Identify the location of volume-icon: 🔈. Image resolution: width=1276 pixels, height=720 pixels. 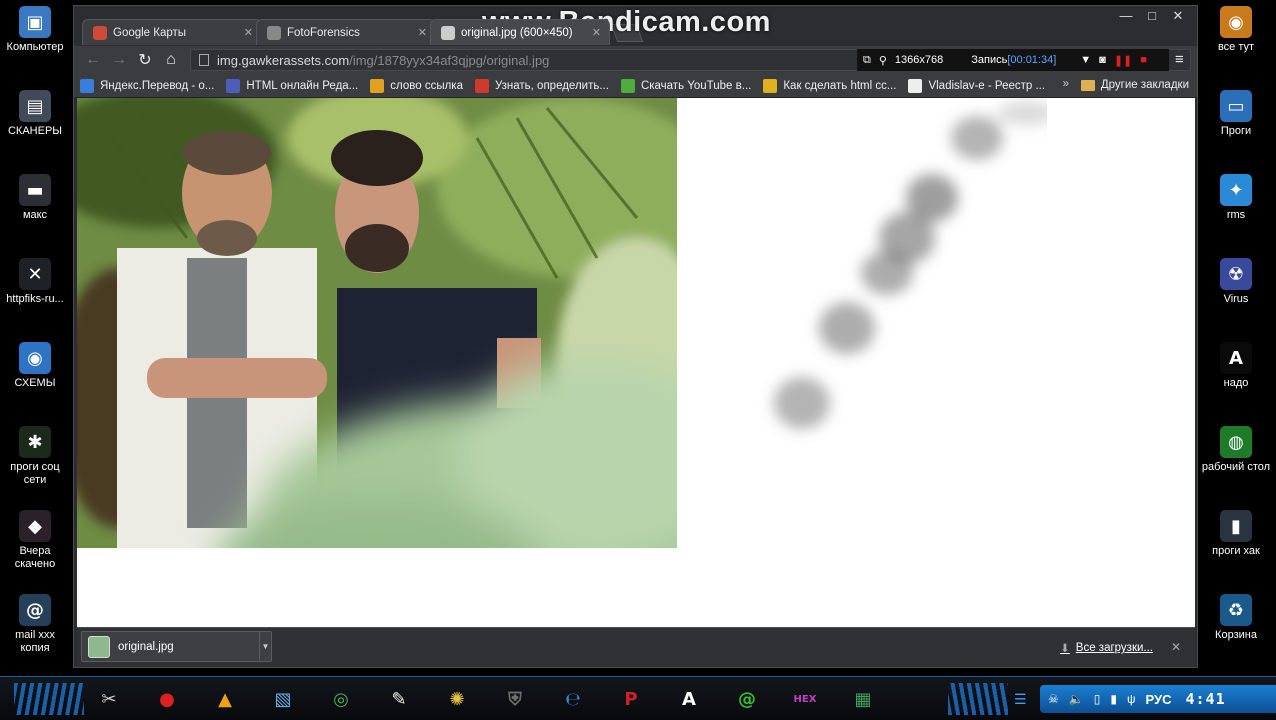
(1076, 699).